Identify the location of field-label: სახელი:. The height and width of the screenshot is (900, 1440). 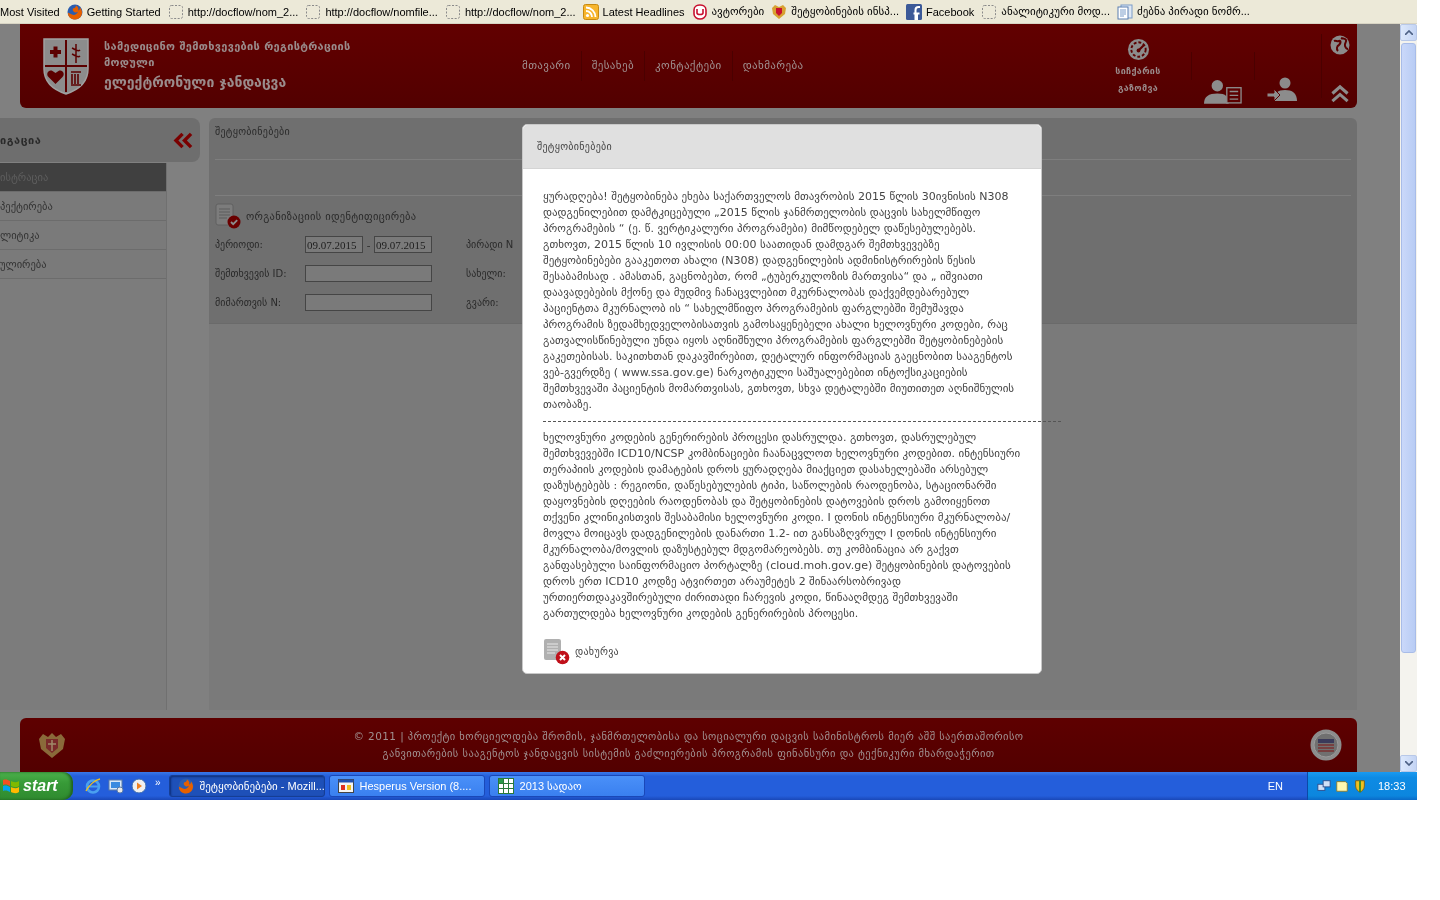
(486, 273).